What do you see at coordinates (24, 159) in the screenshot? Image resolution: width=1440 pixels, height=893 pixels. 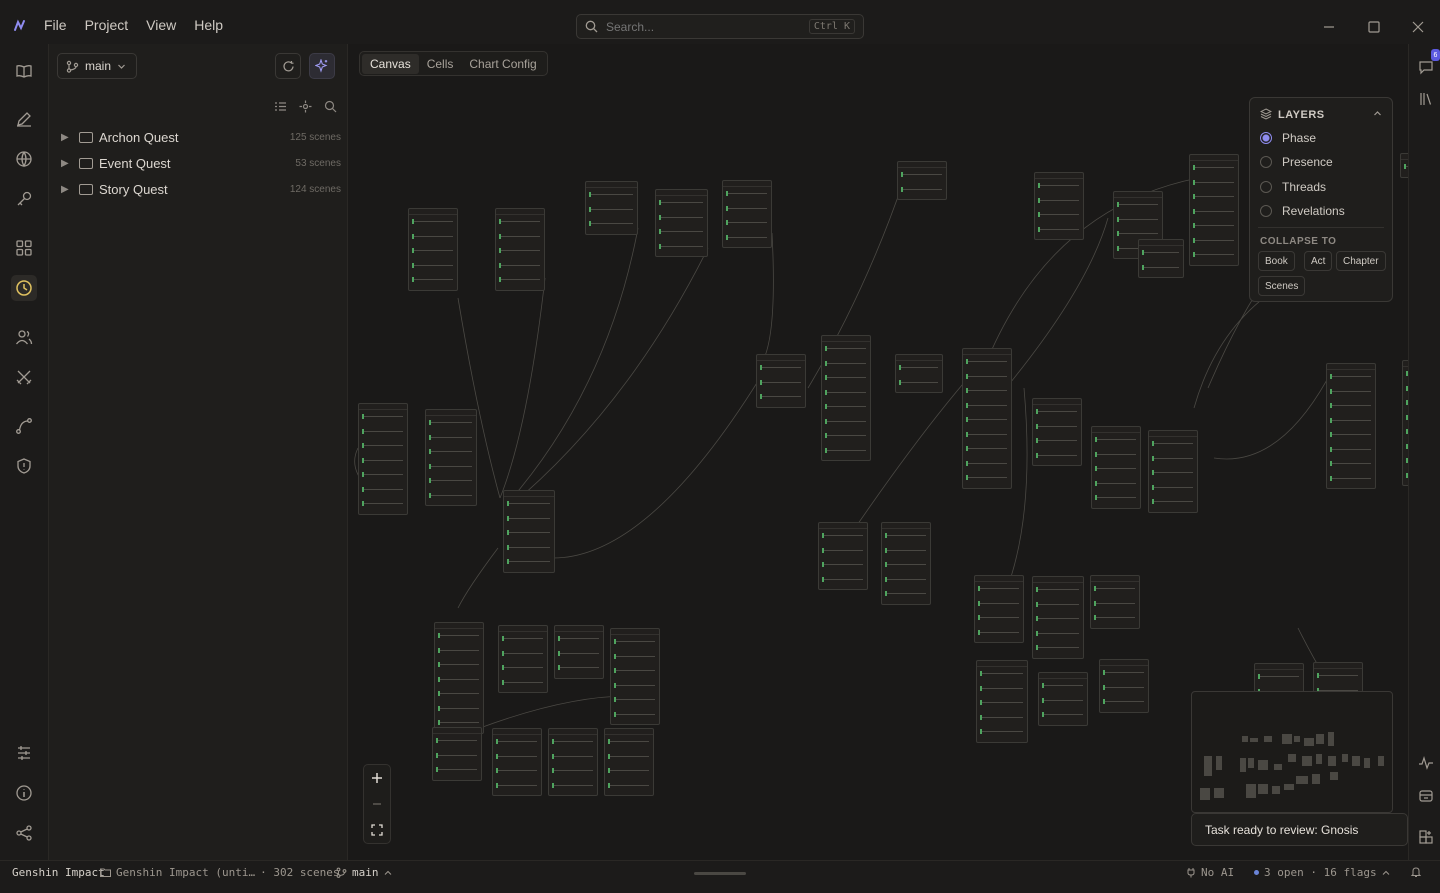 I see `globe-icon` at bounding box center [24, 159].